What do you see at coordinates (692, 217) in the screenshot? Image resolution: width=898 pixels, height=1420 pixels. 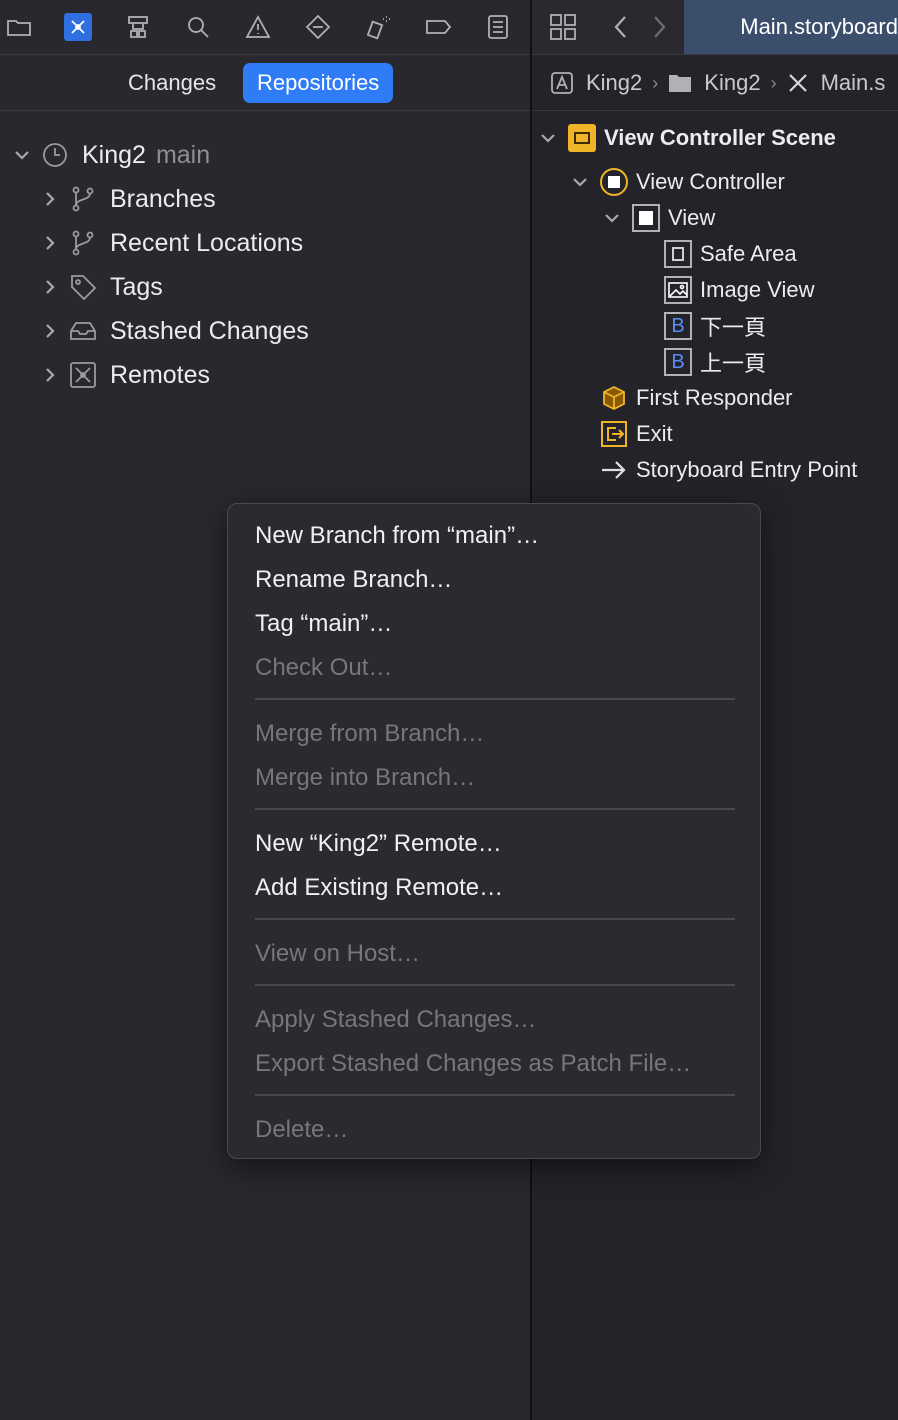 I see `view-label: View` at bounding box center [692, 217].